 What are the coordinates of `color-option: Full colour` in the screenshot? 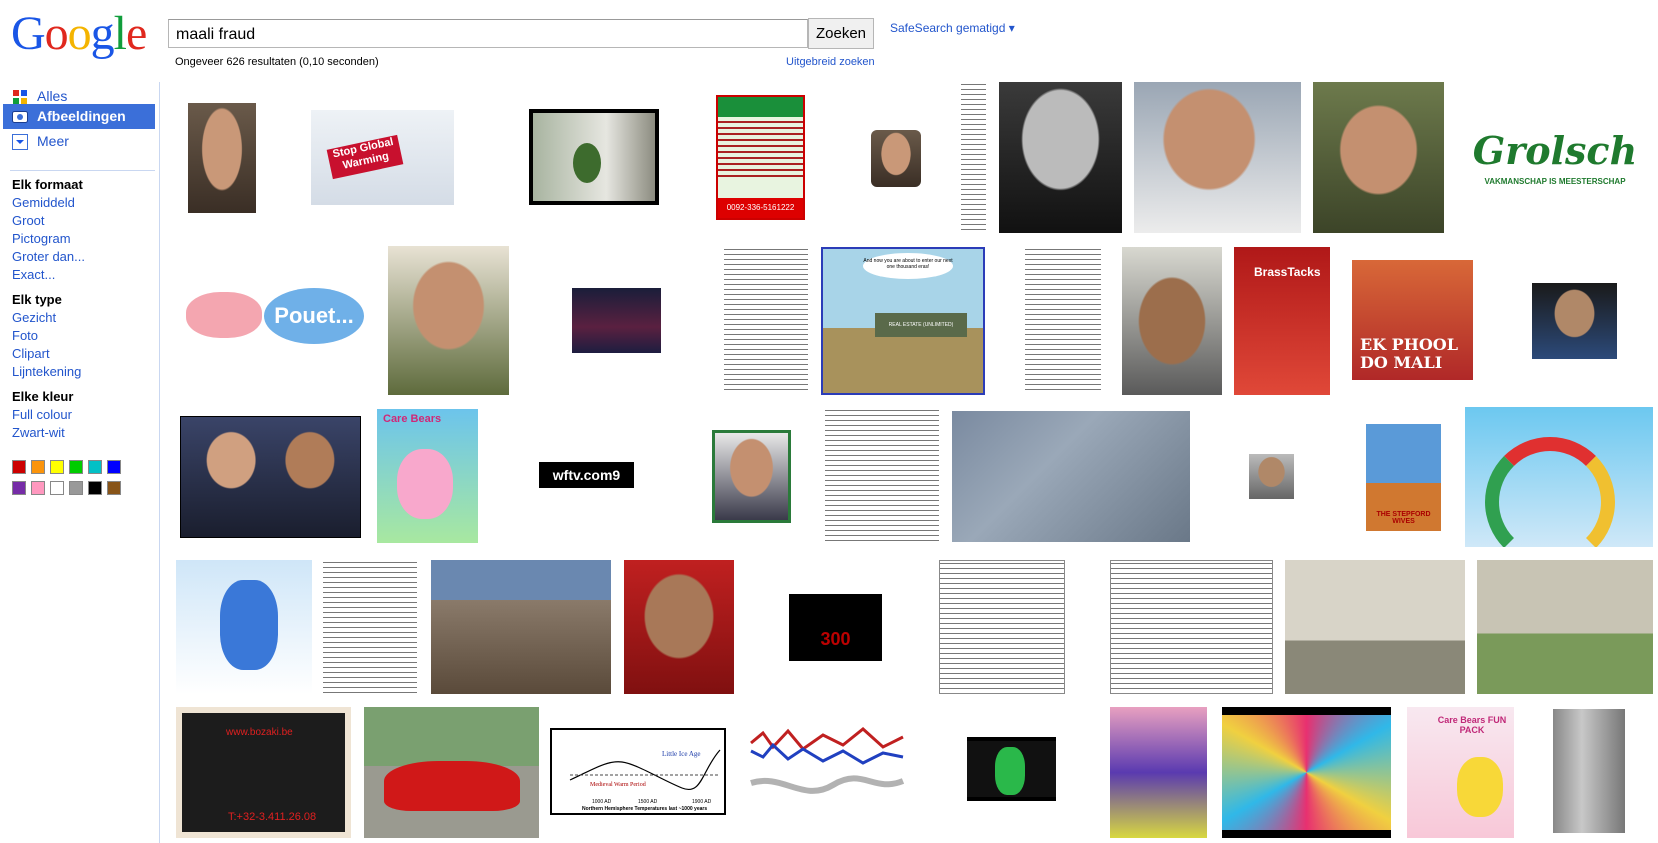 It's located at (42, 414).